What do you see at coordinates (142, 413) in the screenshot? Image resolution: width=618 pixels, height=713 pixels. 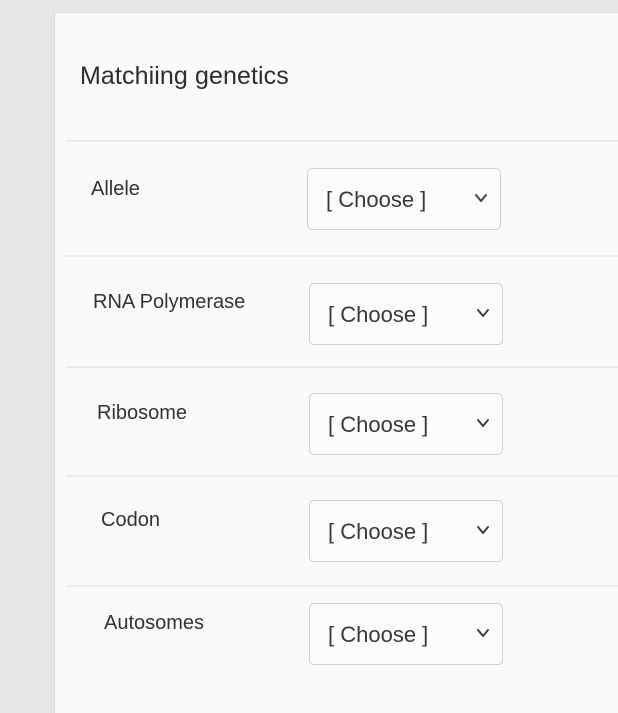 I see `term-label-ribosome: Ribosome` at bounding box center [142, 413].